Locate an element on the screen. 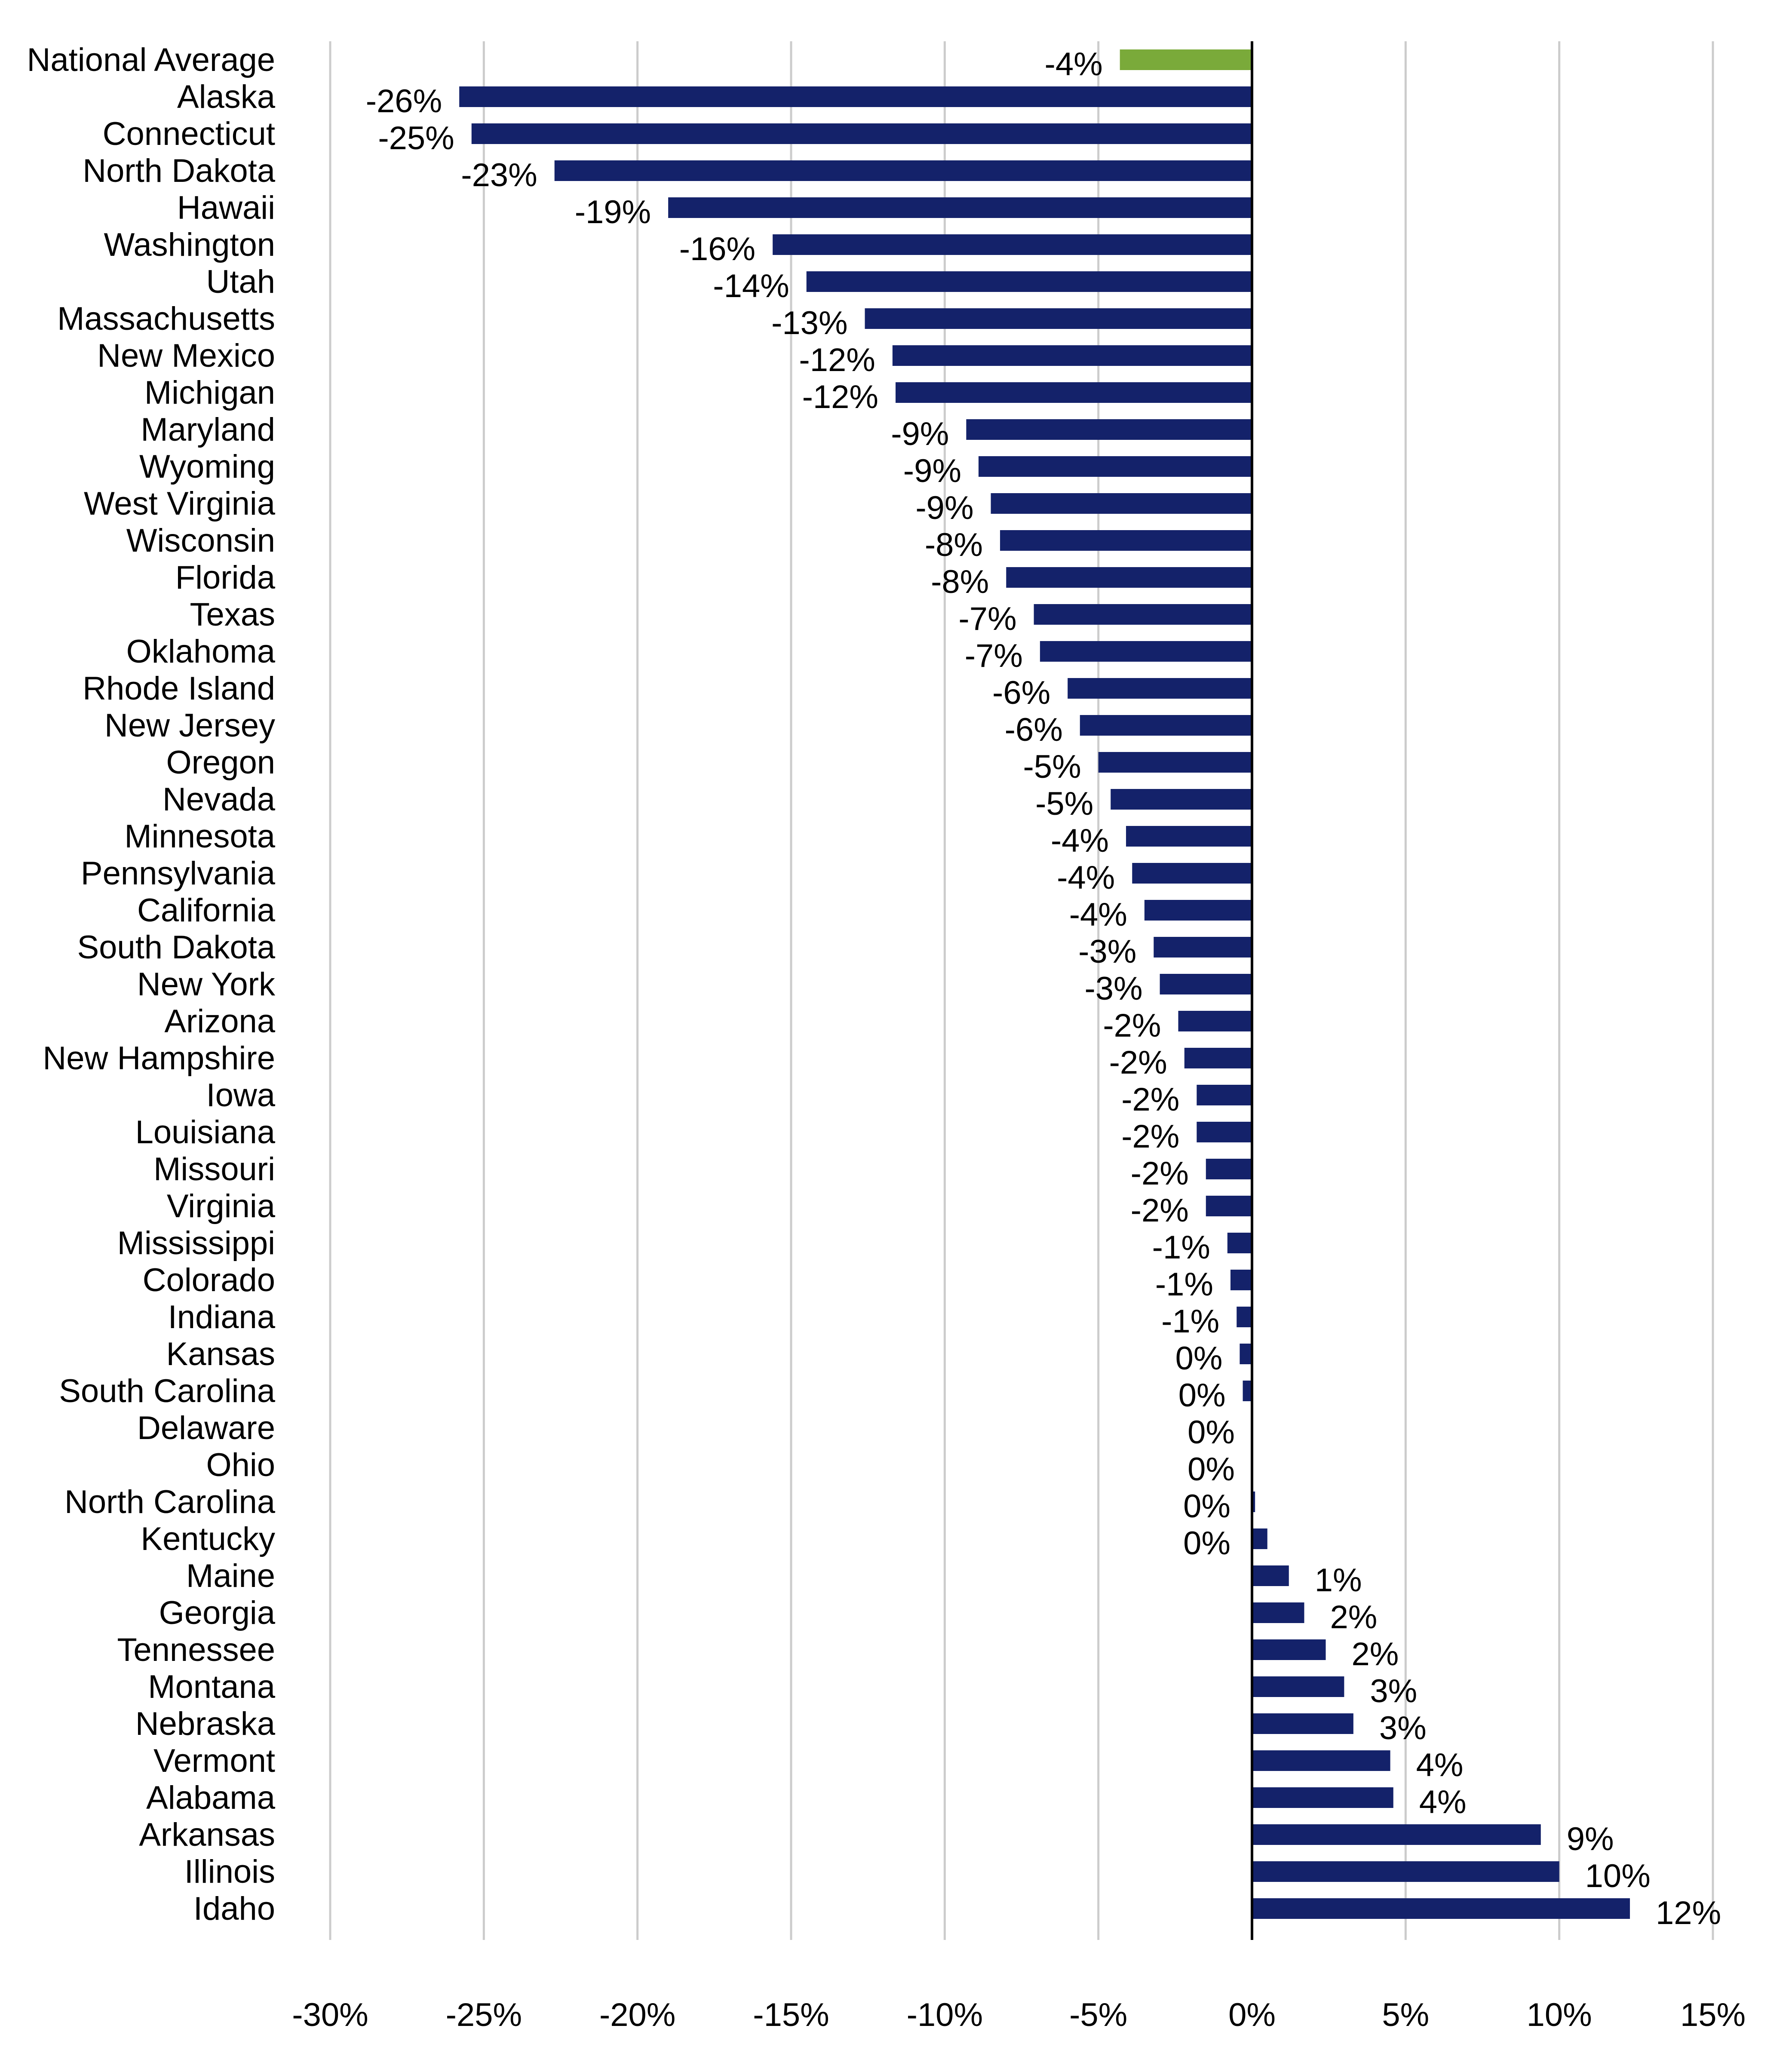 This screenshot has height=2047, width=1792. category-label: New Hampshire is located at coordinates (159, 1059).